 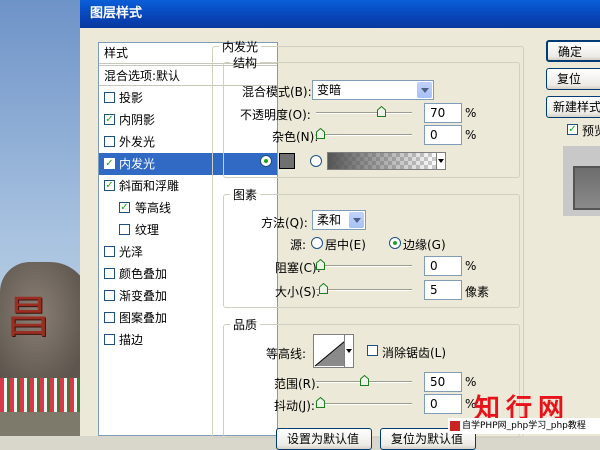 What do you see at coordinates (131, 340) in the screenshot?
I see `style-item-label: 描边` at bounding box center [131, 340].